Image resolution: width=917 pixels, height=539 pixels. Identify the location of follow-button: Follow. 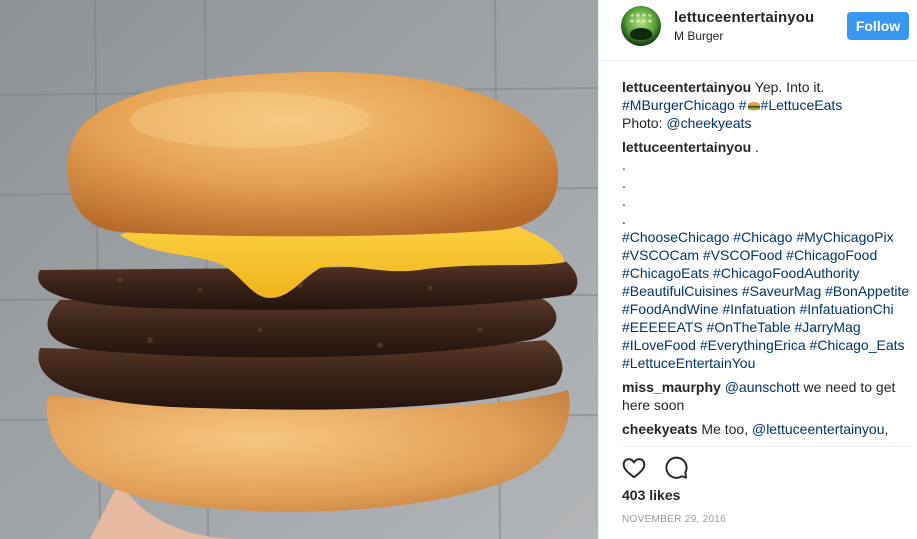
(878, 26).